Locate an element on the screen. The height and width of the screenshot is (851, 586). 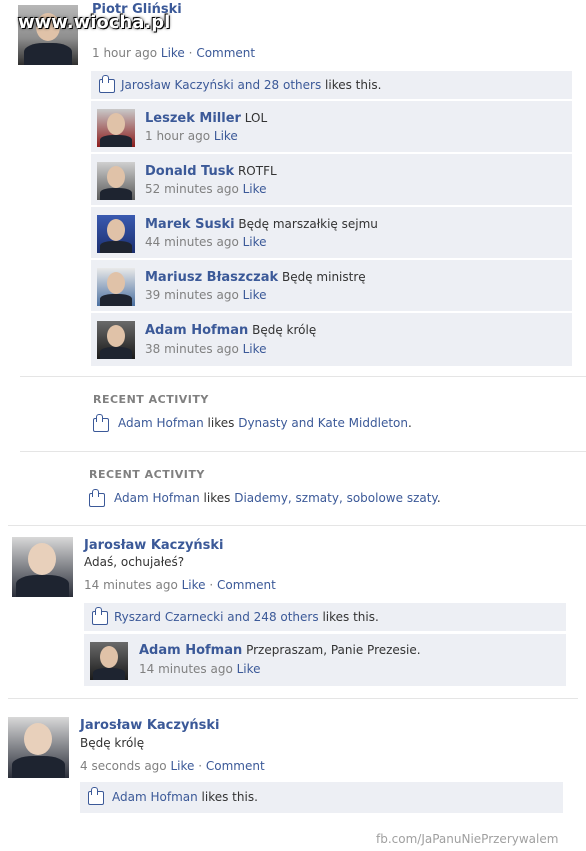
comment-time: 44 minutes ago is located at coordinates (192, 242).